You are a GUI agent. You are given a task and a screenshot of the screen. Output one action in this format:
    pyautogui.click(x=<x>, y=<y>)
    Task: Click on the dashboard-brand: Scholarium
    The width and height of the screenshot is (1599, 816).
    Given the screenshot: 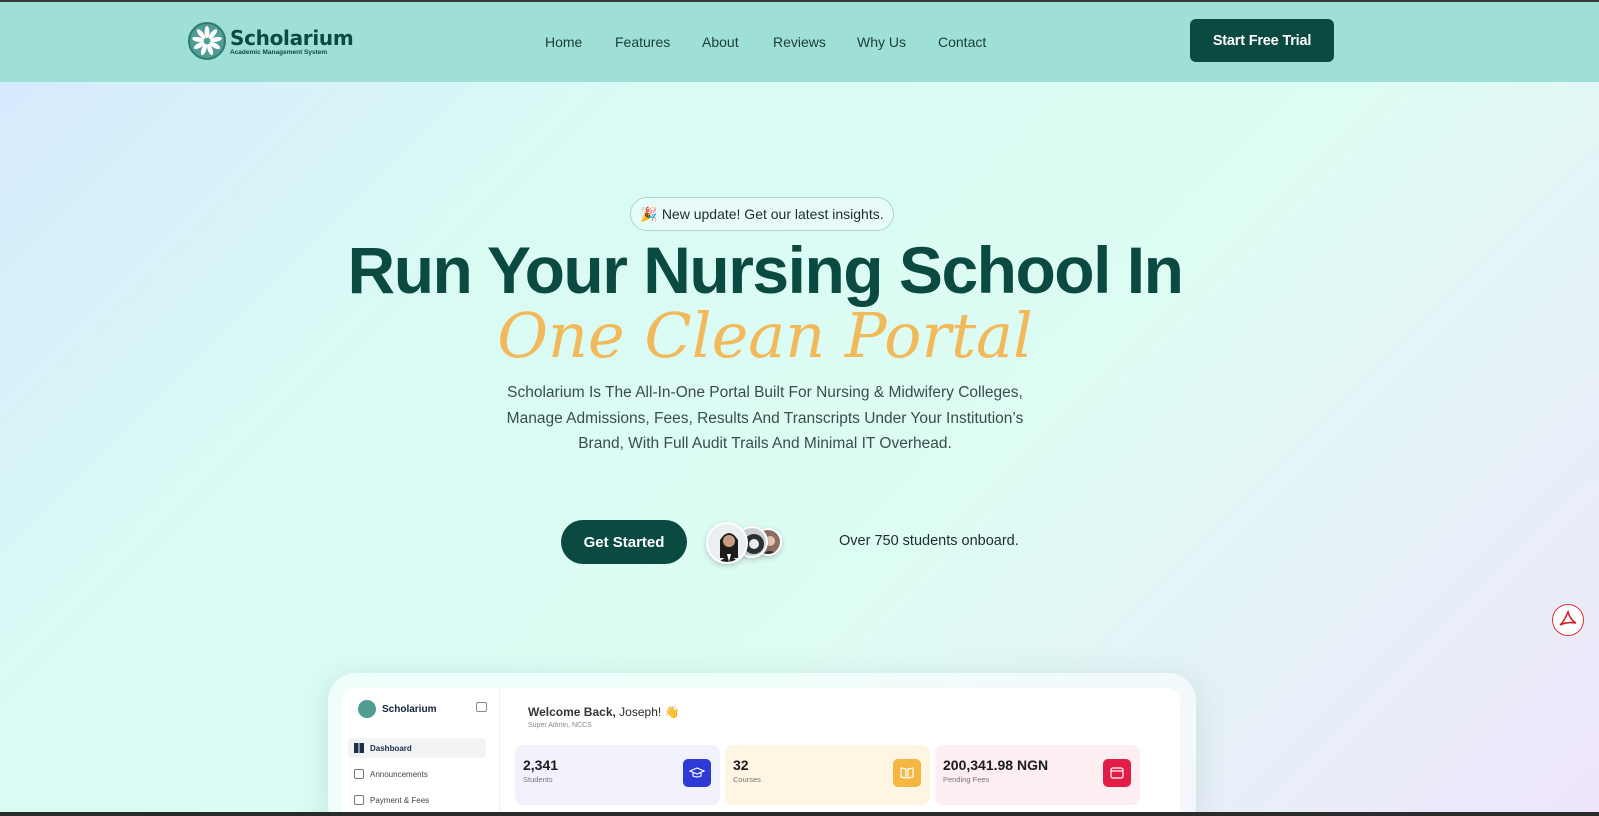 What is the action you would take?
    pyautogui.click(x=409, y=709)
    